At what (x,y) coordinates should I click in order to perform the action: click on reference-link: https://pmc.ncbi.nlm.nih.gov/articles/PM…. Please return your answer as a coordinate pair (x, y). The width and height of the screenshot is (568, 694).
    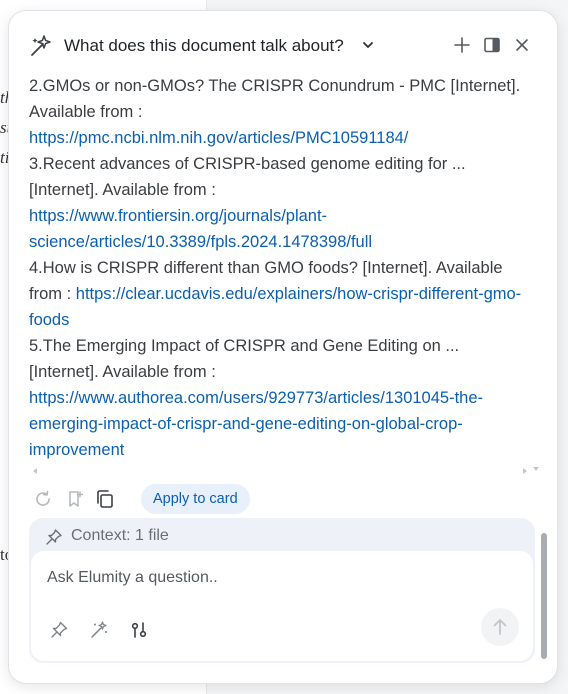
    Looking at the image, I should click on (218, 138).